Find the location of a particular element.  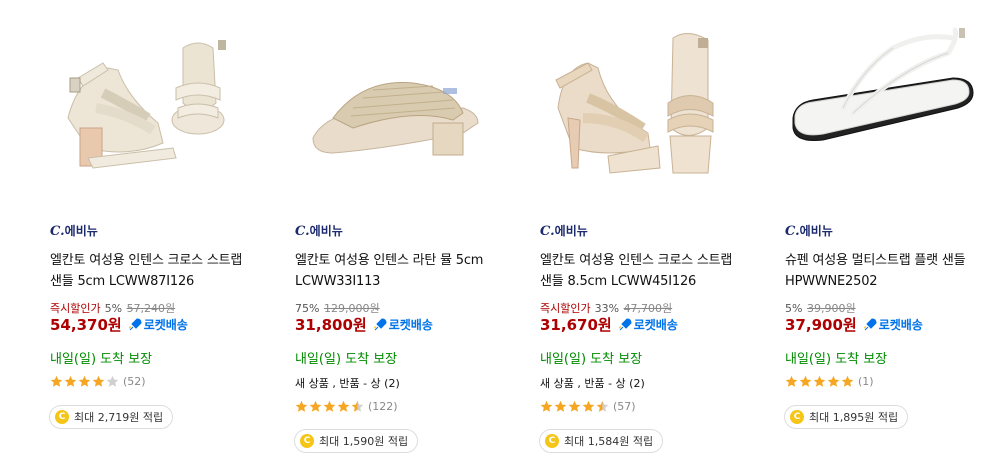

cream-cross-strap-sandal-image is located at coordinates (146, 104).